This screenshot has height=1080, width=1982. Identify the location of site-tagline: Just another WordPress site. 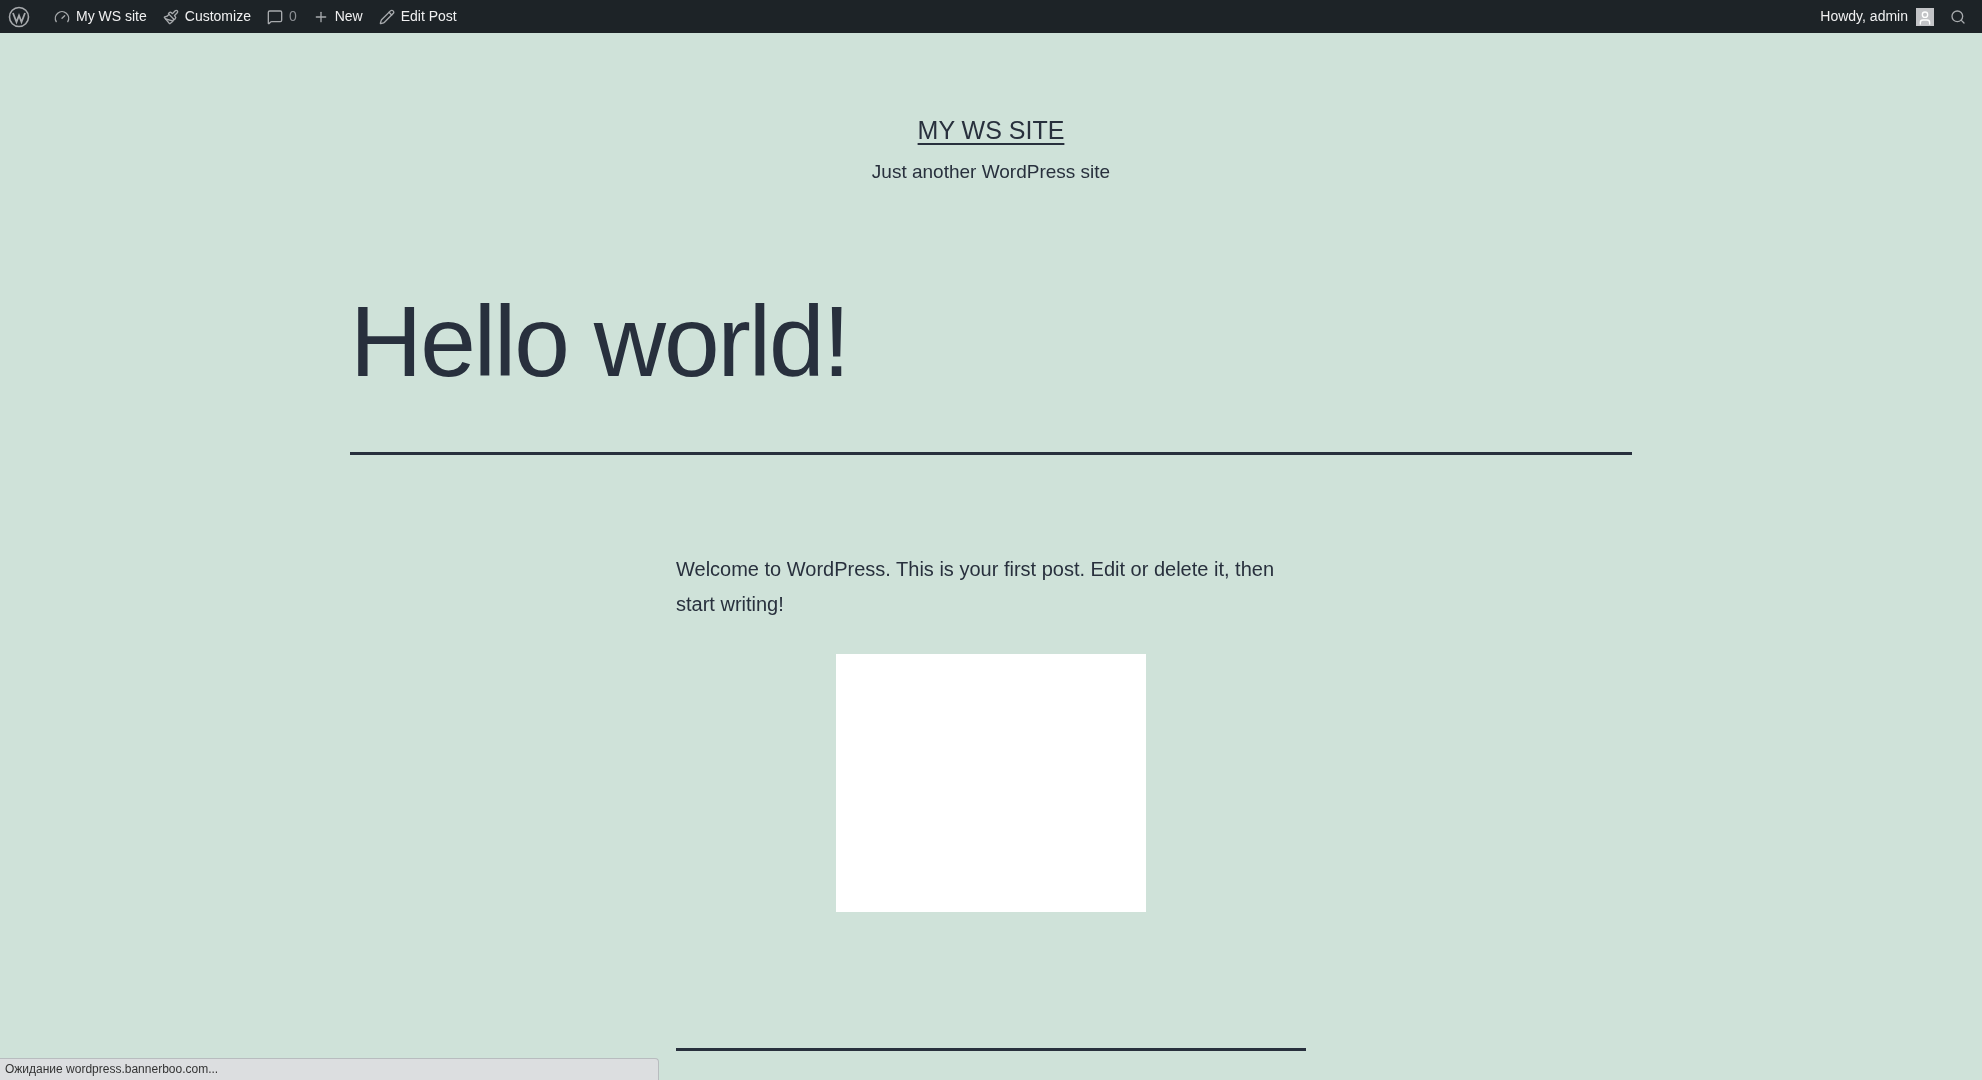
(991, 171).